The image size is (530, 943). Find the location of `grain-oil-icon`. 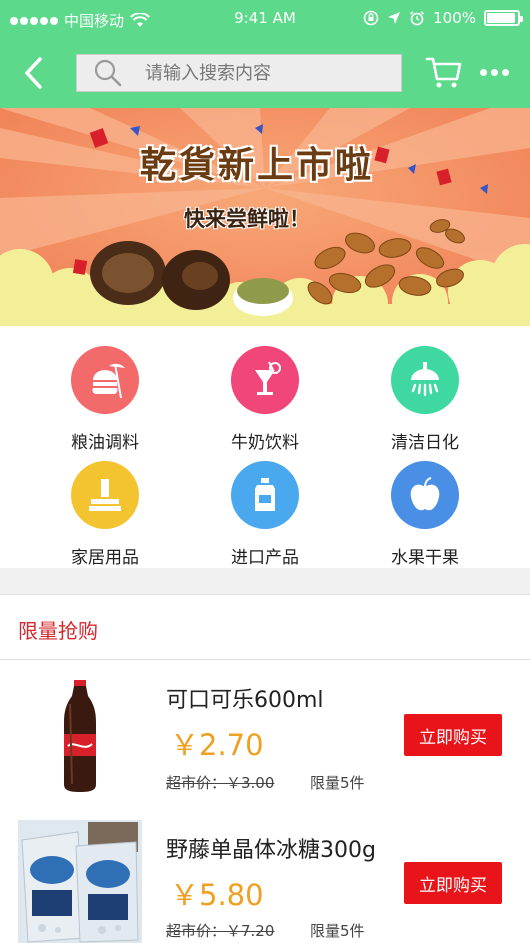

grain-oil-icon is located at coordinates (105, 380).